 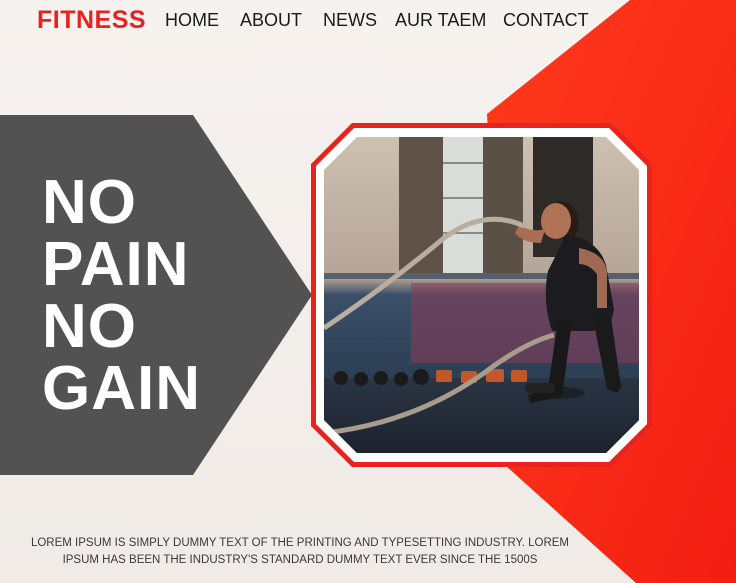 What do you see at coordinates (91, 20) in the screenshot?
I see `brand-logo: FITNESS` at bounding box center [91, 20].